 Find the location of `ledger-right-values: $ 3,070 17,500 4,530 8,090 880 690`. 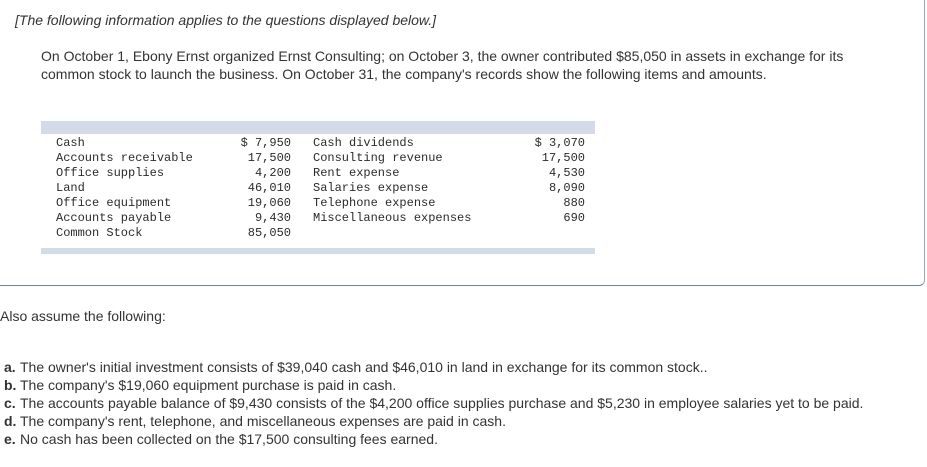

ledger-right-values: $ 3,070 17,500 4,530 8,090 880 690 is located at coordinates (548, 181).